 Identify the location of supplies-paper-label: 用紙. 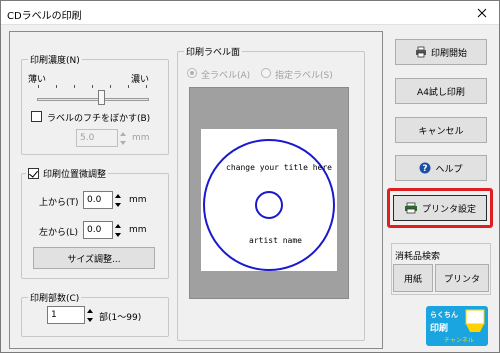
(412, 279).